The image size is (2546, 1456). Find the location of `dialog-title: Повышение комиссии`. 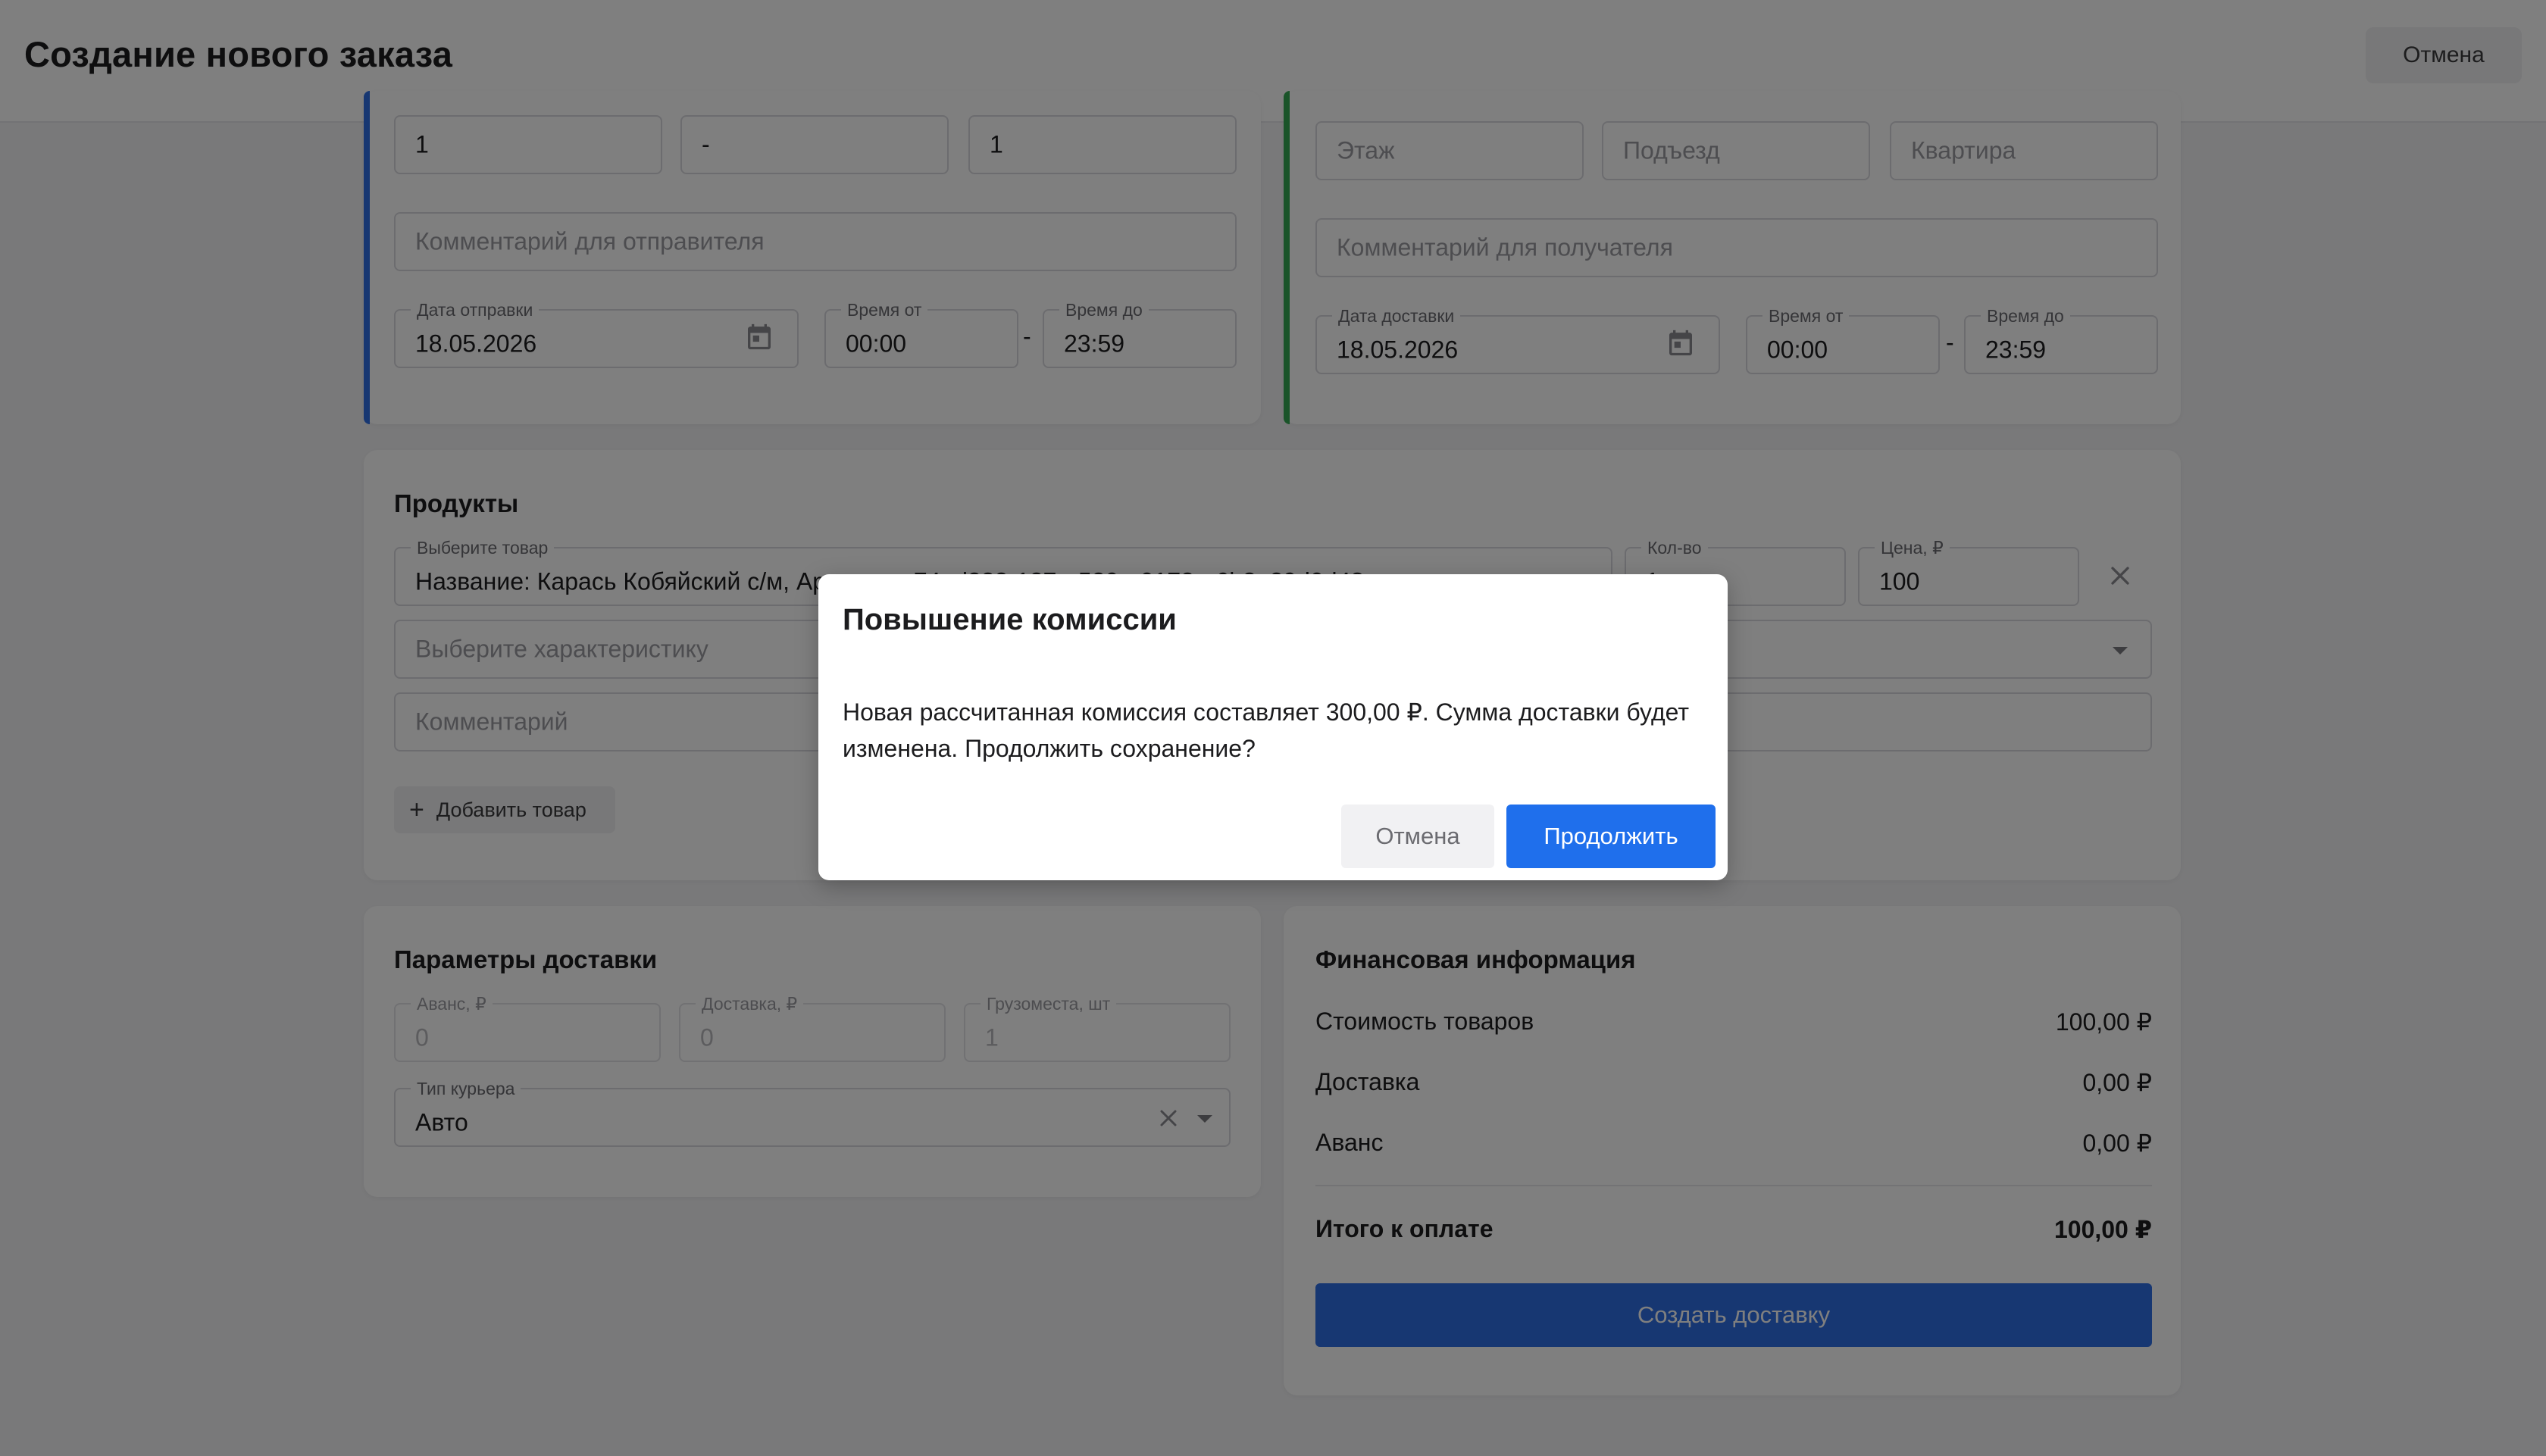

dialog-title: Повышение комиссии is located at coordinates (1010, 619).